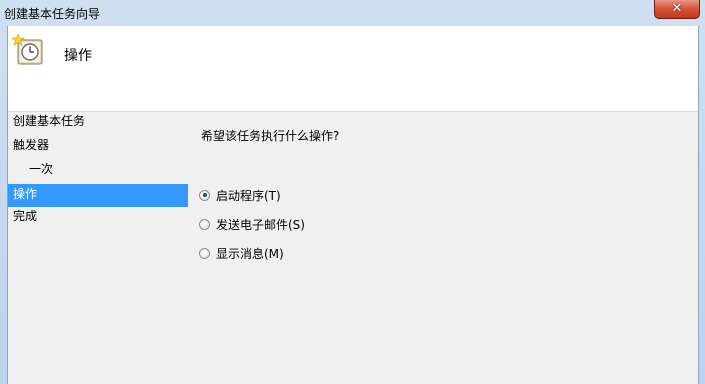  What do you see at coordinates (248, 195) in the screenshot?
I see `option-start-program-label: 启动程序(T)` at bounding box center [248, 195].